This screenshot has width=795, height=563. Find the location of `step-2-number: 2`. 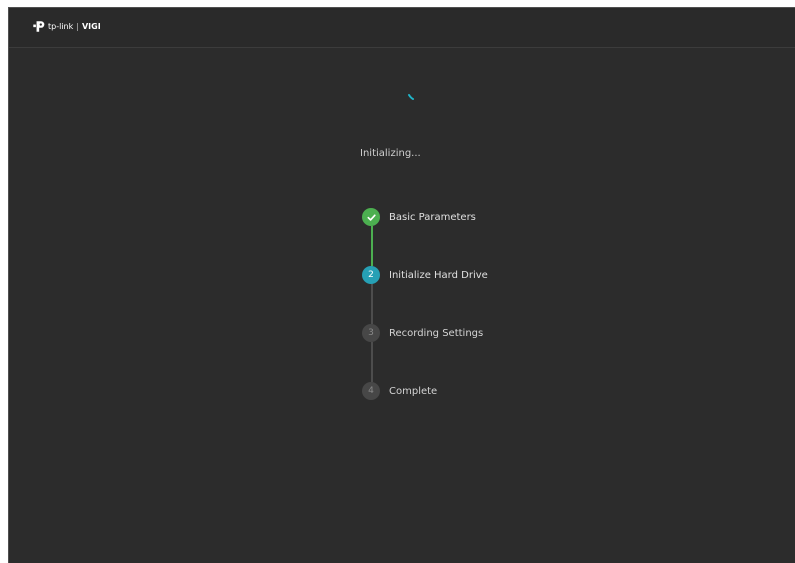

step-2-number: 2 is located at coordinates (371, 275).